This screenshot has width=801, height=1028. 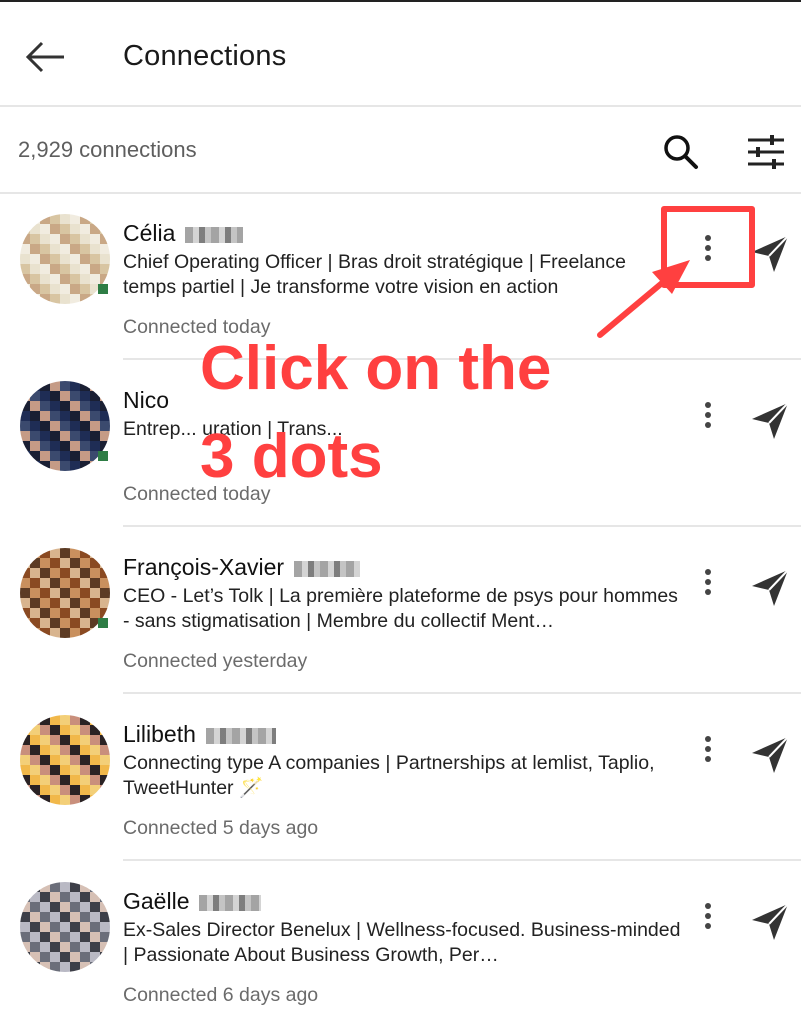 I want to click on connection-name: Nico, so click(x=146, y=400).